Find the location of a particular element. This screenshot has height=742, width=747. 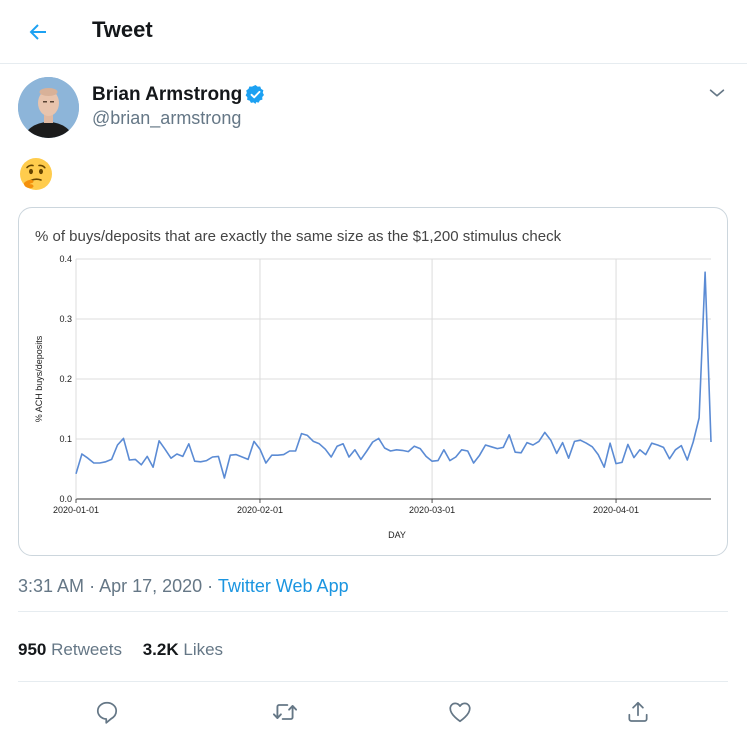

likes-count: 3.2K is located at coordinates (160, 649).